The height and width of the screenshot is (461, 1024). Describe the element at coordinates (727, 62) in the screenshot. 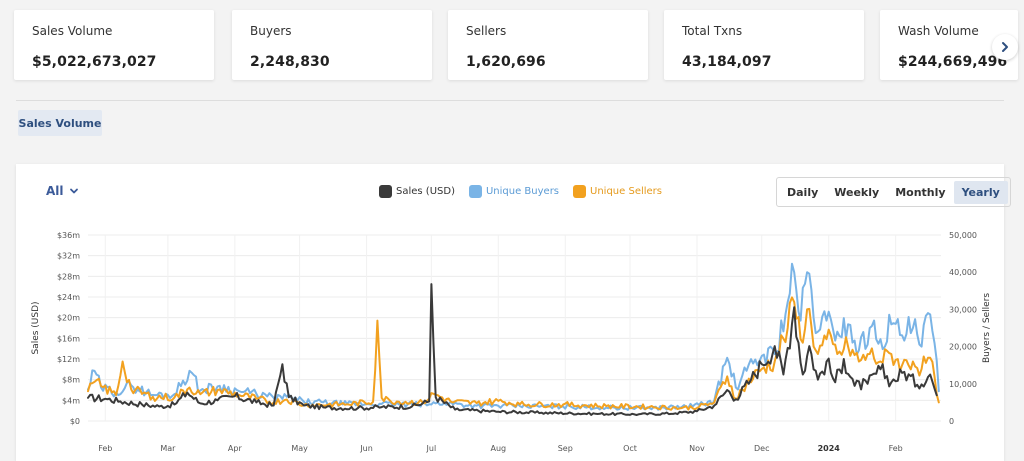

I see `stat-value: 43,184,097` at that location.